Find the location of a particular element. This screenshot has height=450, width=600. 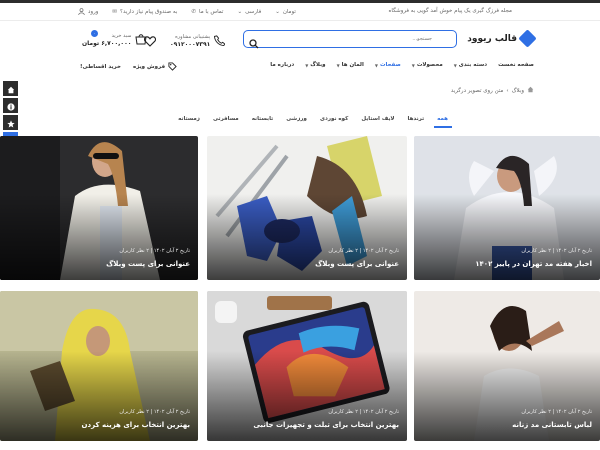

nav-item-label: محصولات is located at coordinates (429, 65).